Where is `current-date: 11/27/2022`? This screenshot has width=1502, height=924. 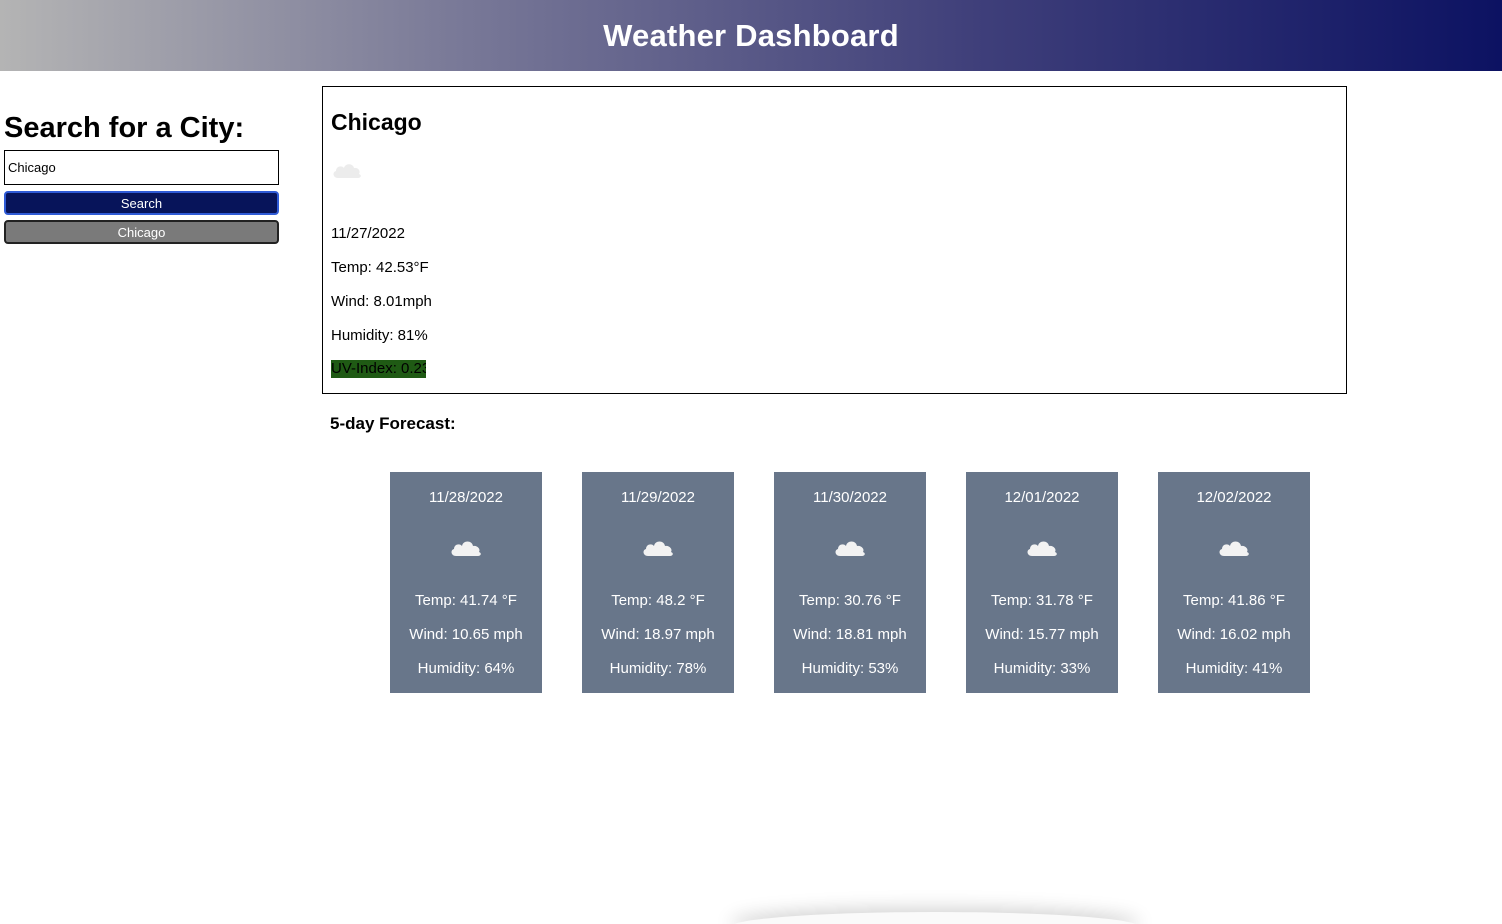
current-date: 11/27/2022 is located at coordinates (368, 233).